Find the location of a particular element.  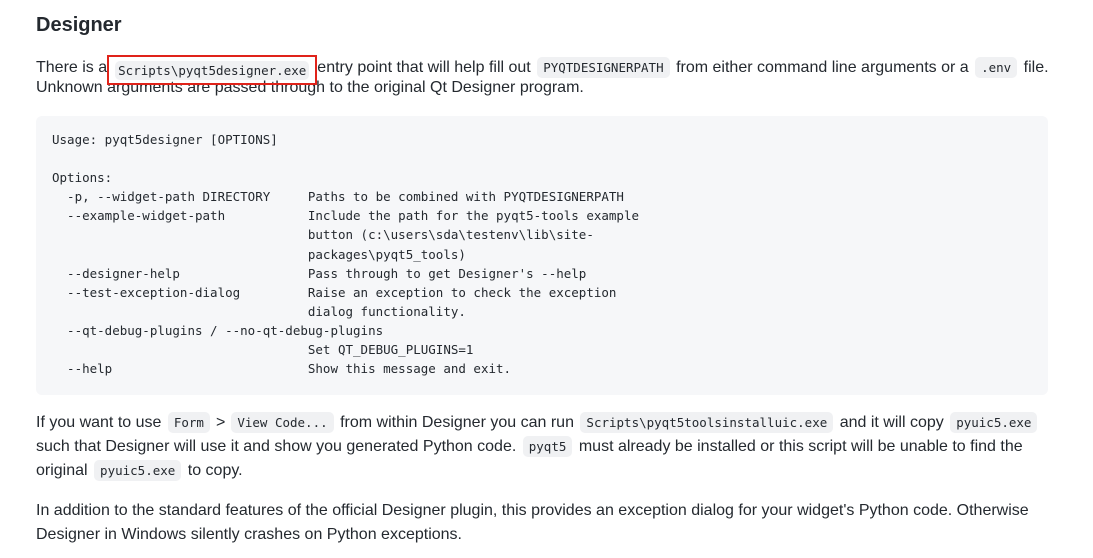

highlight-box: Scripts\pyqt5designer.exe is located at coordinates (212, 70).